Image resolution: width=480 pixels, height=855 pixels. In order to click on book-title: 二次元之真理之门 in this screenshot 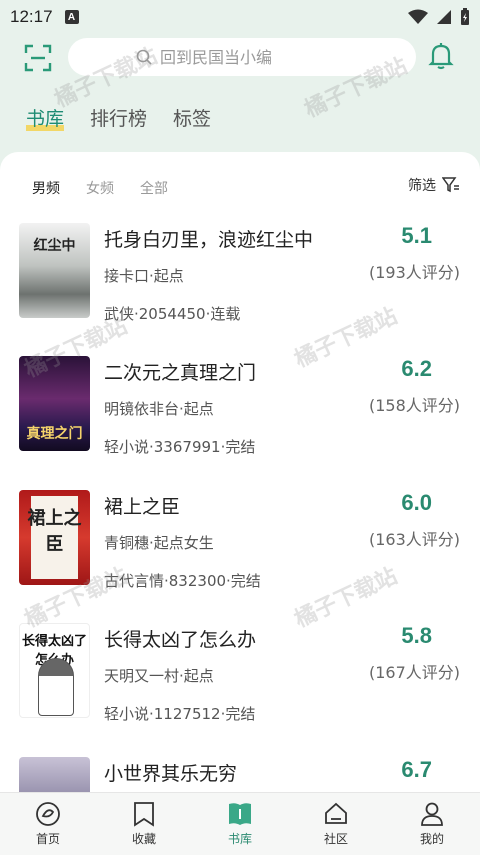, I will do `click(180, 373)`.